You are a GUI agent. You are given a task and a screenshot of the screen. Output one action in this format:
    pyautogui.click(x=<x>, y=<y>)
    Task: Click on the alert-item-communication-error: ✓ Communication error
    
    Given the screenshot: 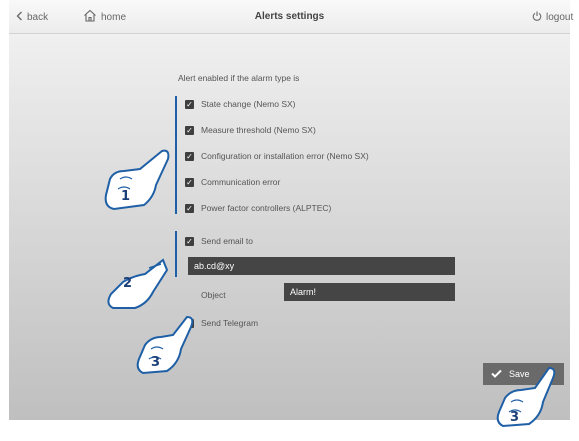 What is the action you would take?
    pyautogui.click(x=232, y=182)
    